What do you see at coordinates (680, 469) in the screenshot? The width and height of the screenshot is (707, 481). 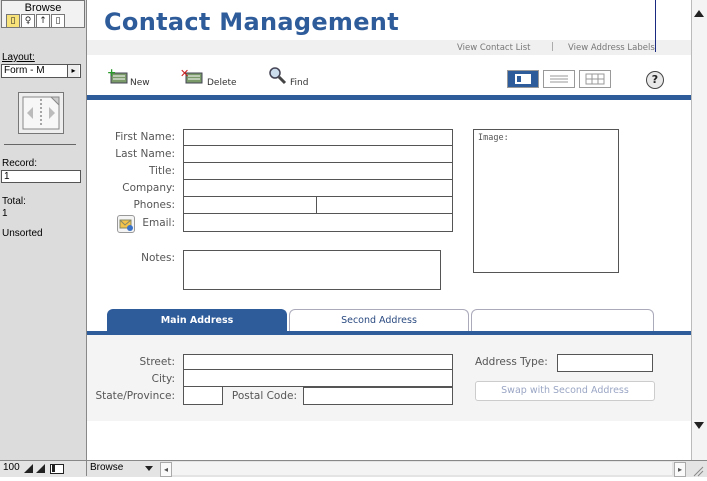 I see `scroll-right-icon: ▸` at bounding box center [680, 469].